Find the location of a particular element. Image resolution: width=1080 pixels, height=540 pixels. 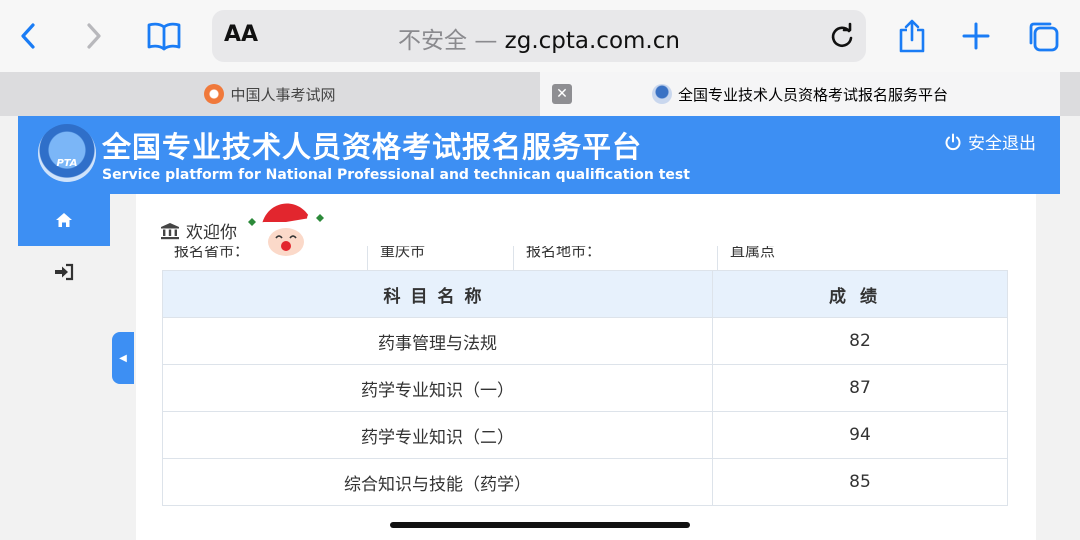

welcome-label: 欢迎你 is located at coordinates (211, 233).